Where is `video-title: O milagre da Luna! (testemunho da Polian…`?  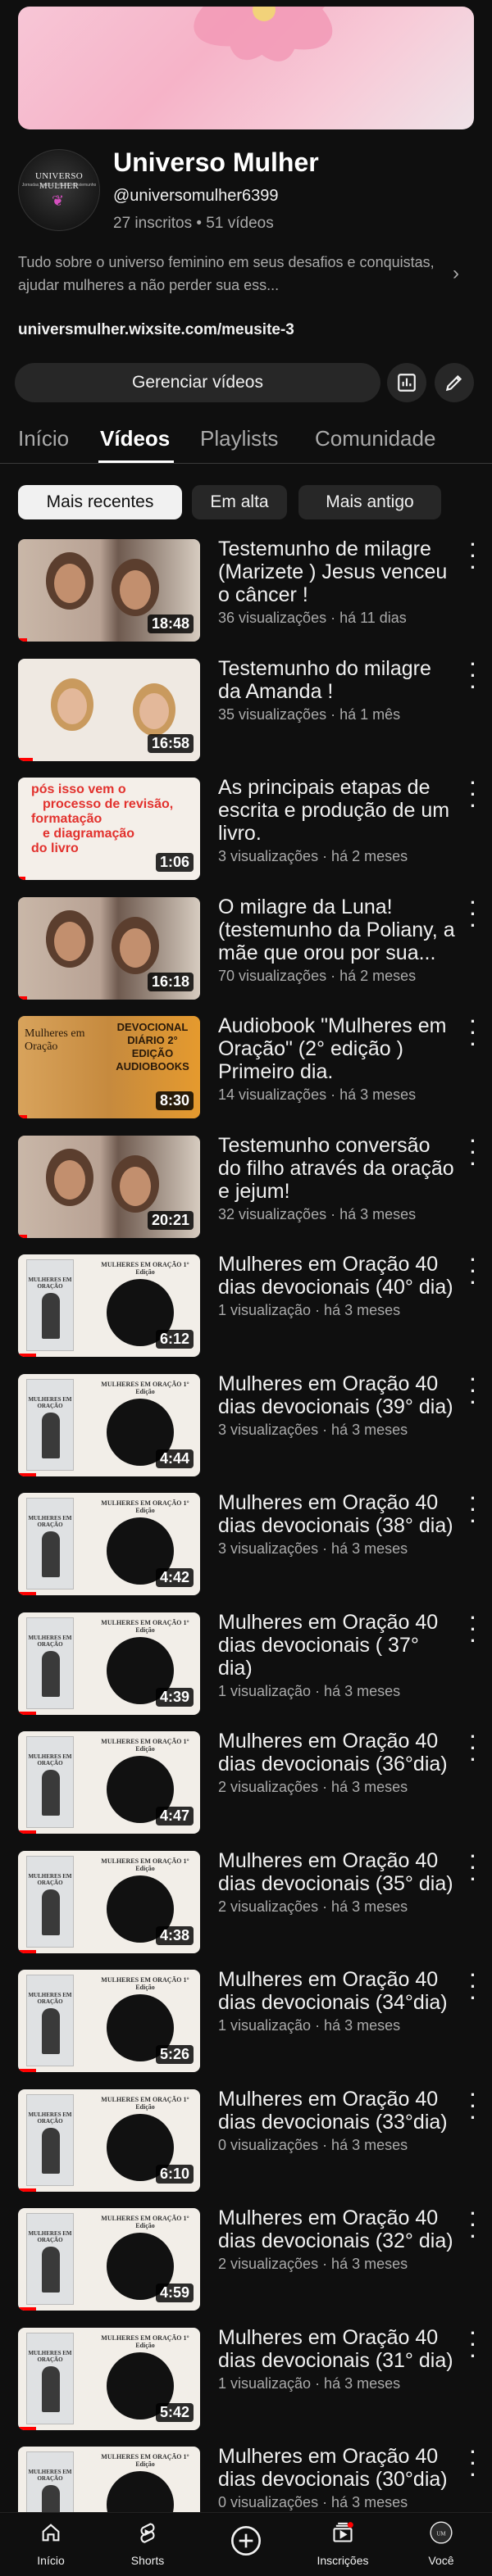 video-title: O milagre da Luna! (testemunho da Polian… is located at coordinates (338, 930).